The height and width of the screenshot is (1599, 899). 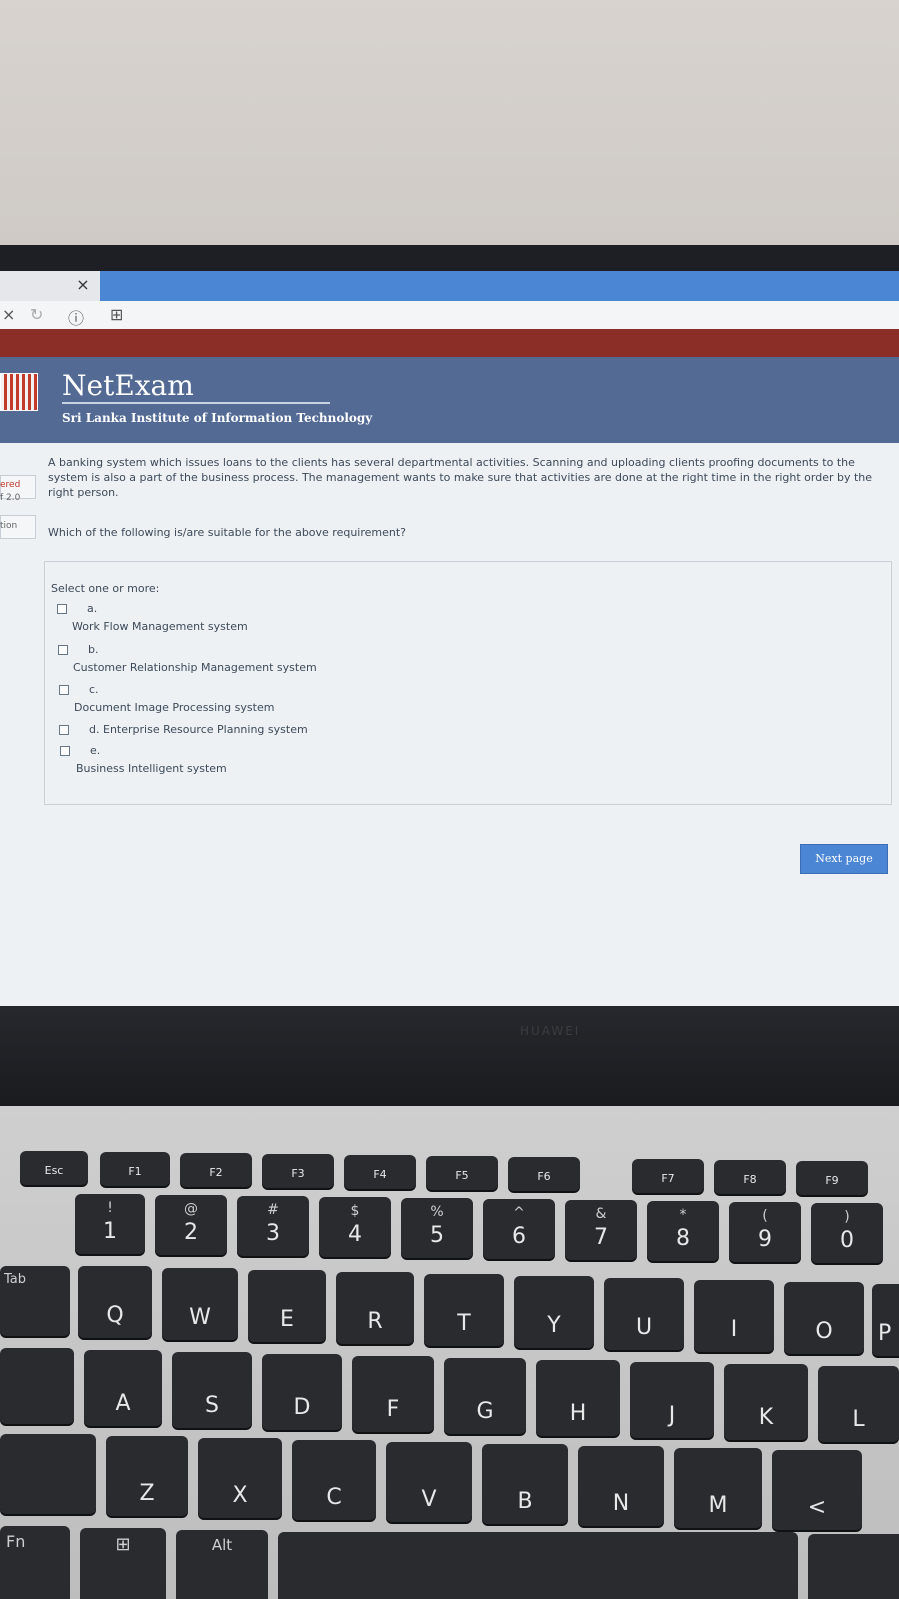 What do you see at coordinates (429, 1482) in the screenshot?
I see `key-v: V` at bounding box center [429, 1482].